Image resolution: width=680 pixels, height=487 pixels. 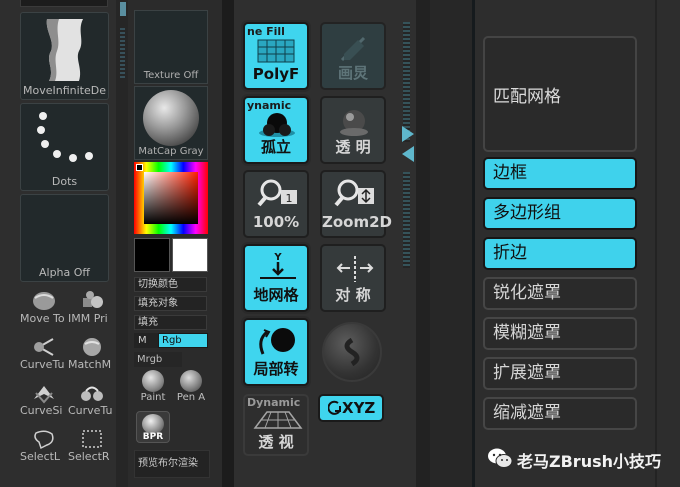 I want to click on xyz-rotate-button: XYZ, so click(x=351, y=408).